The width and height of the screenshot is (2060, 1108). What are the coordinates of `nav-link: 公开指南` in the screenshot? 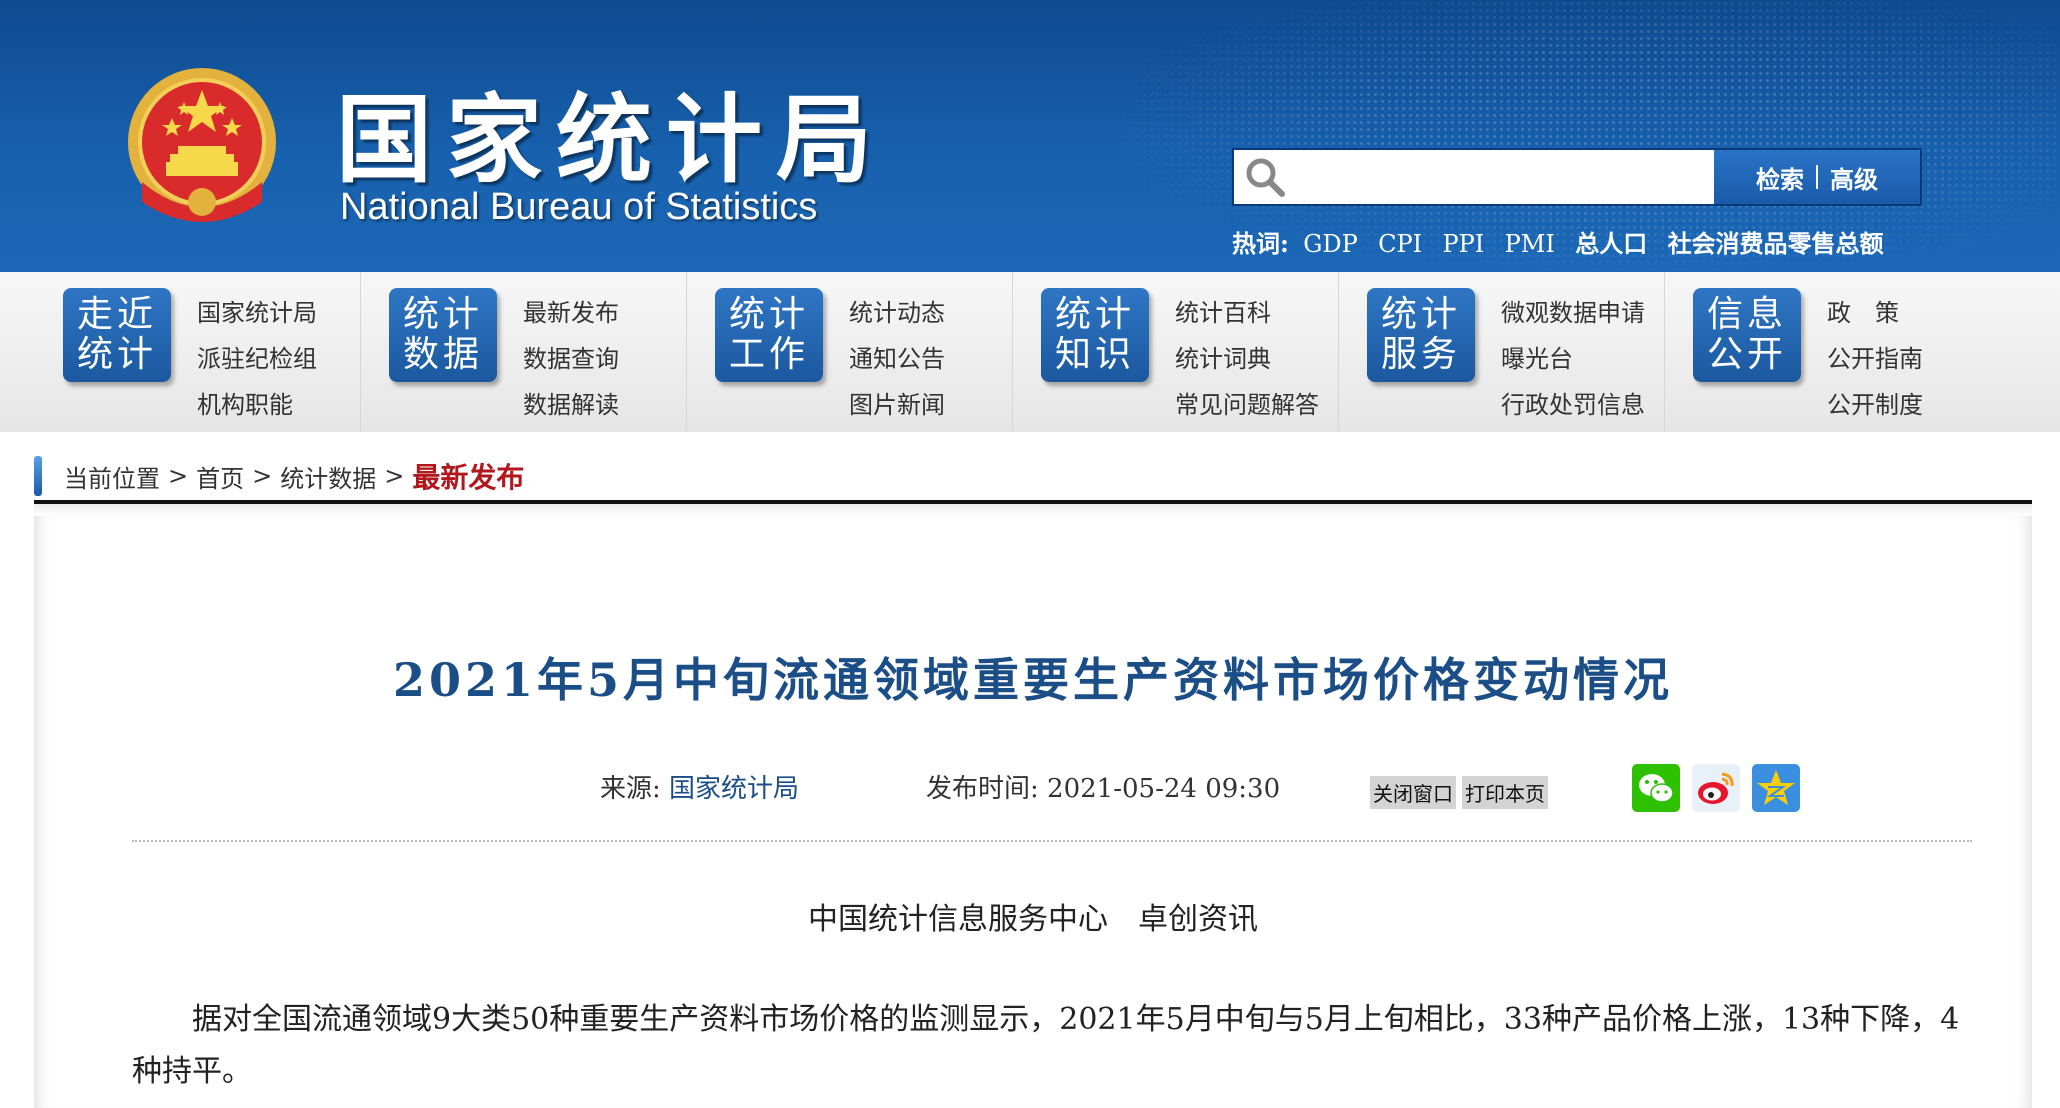 It's located at (1875, 359).